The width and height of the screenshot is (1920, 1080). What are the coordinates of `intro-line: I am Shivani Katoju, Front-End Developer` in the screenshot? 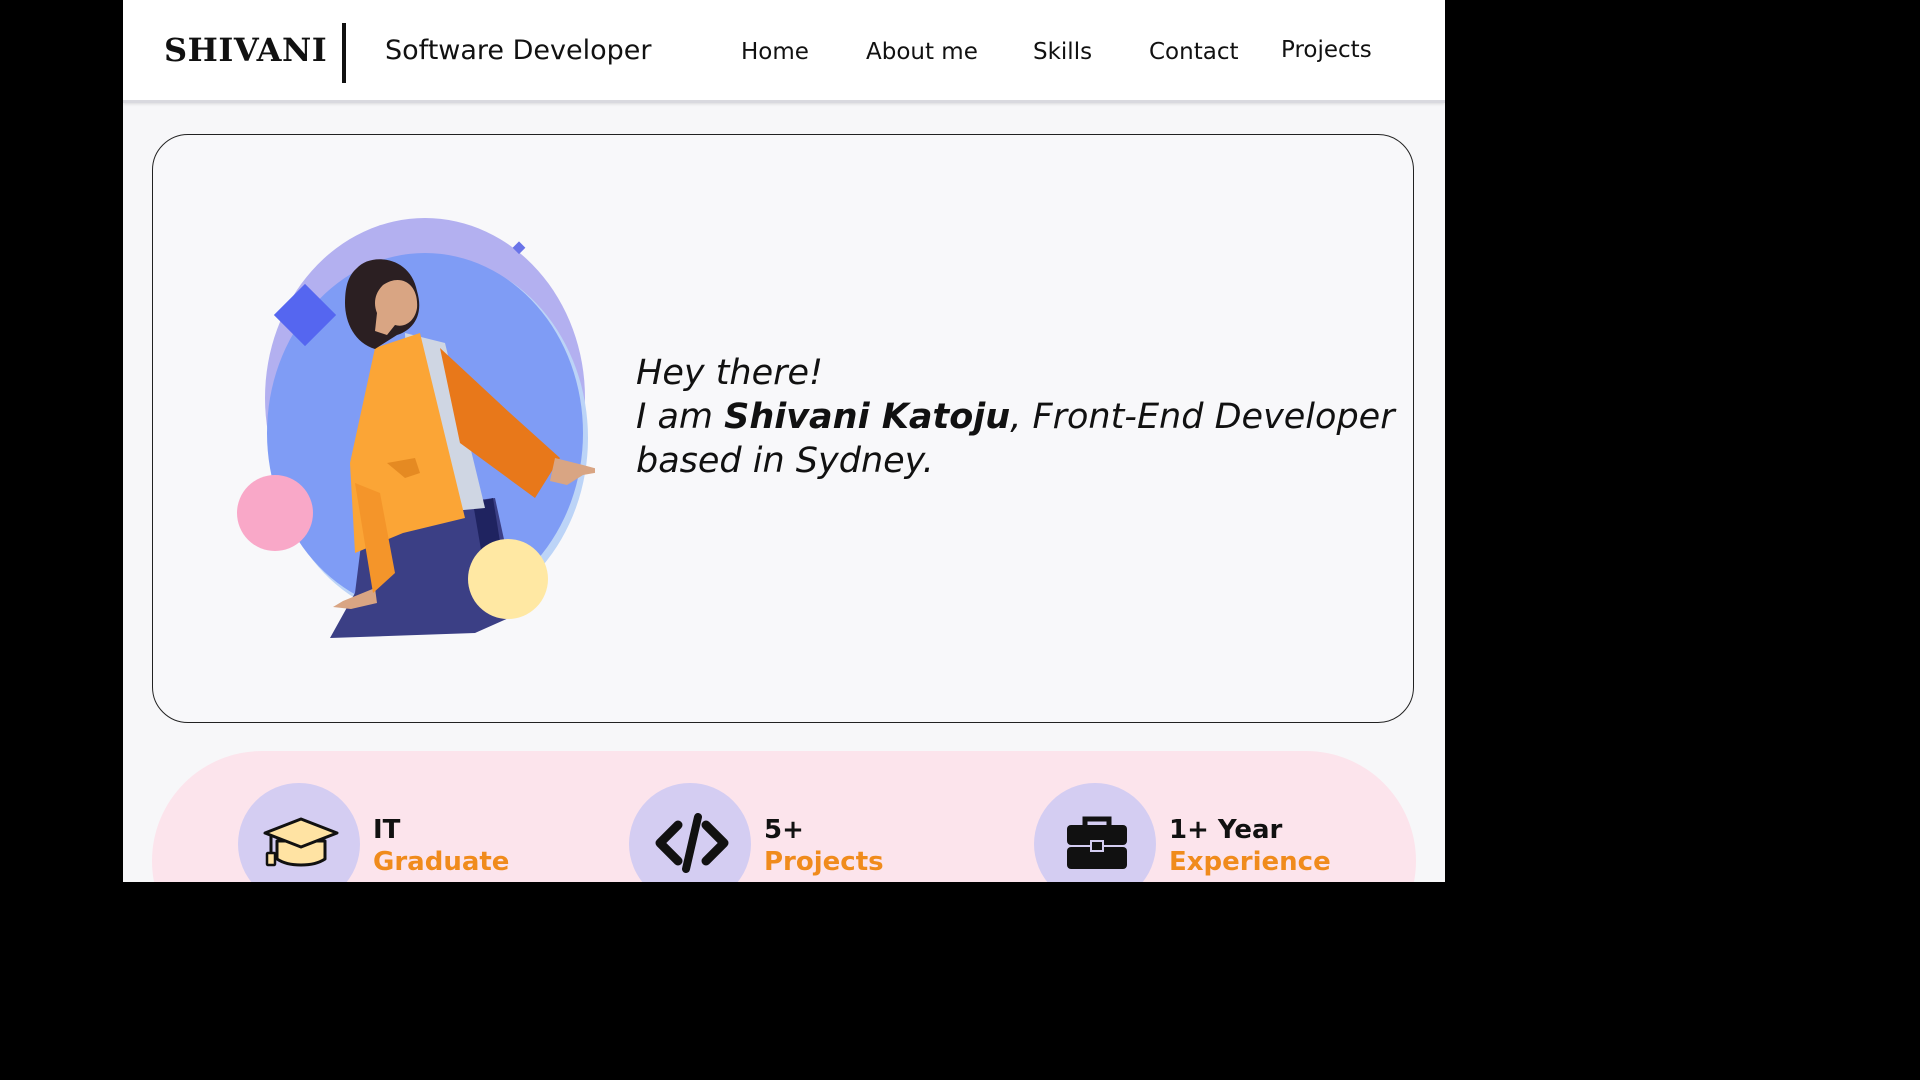 It's located at (1016, 417).